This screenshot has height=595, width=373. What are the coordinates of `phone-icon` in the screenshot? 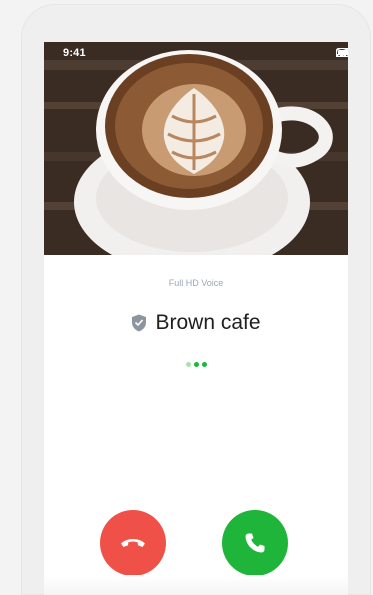 It's located at (255, 543).